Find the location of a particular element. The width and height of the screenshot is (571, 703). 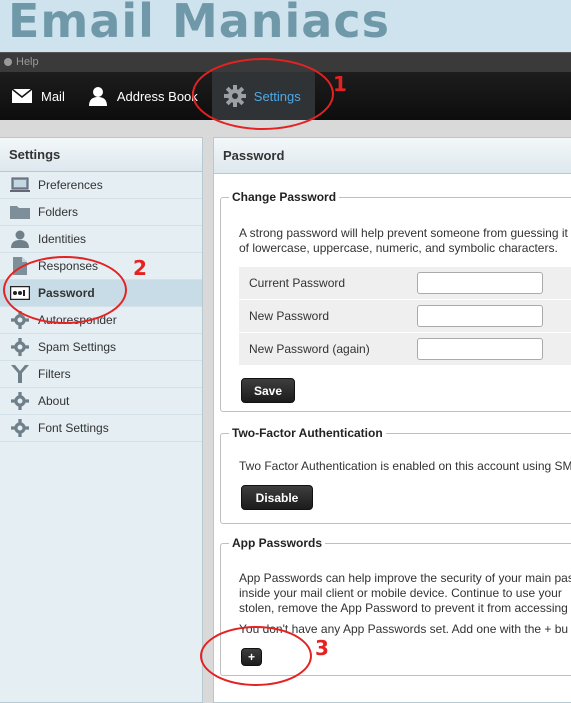

main-navigation: Mail Address Book Settings is located at coordinates (285, 96).